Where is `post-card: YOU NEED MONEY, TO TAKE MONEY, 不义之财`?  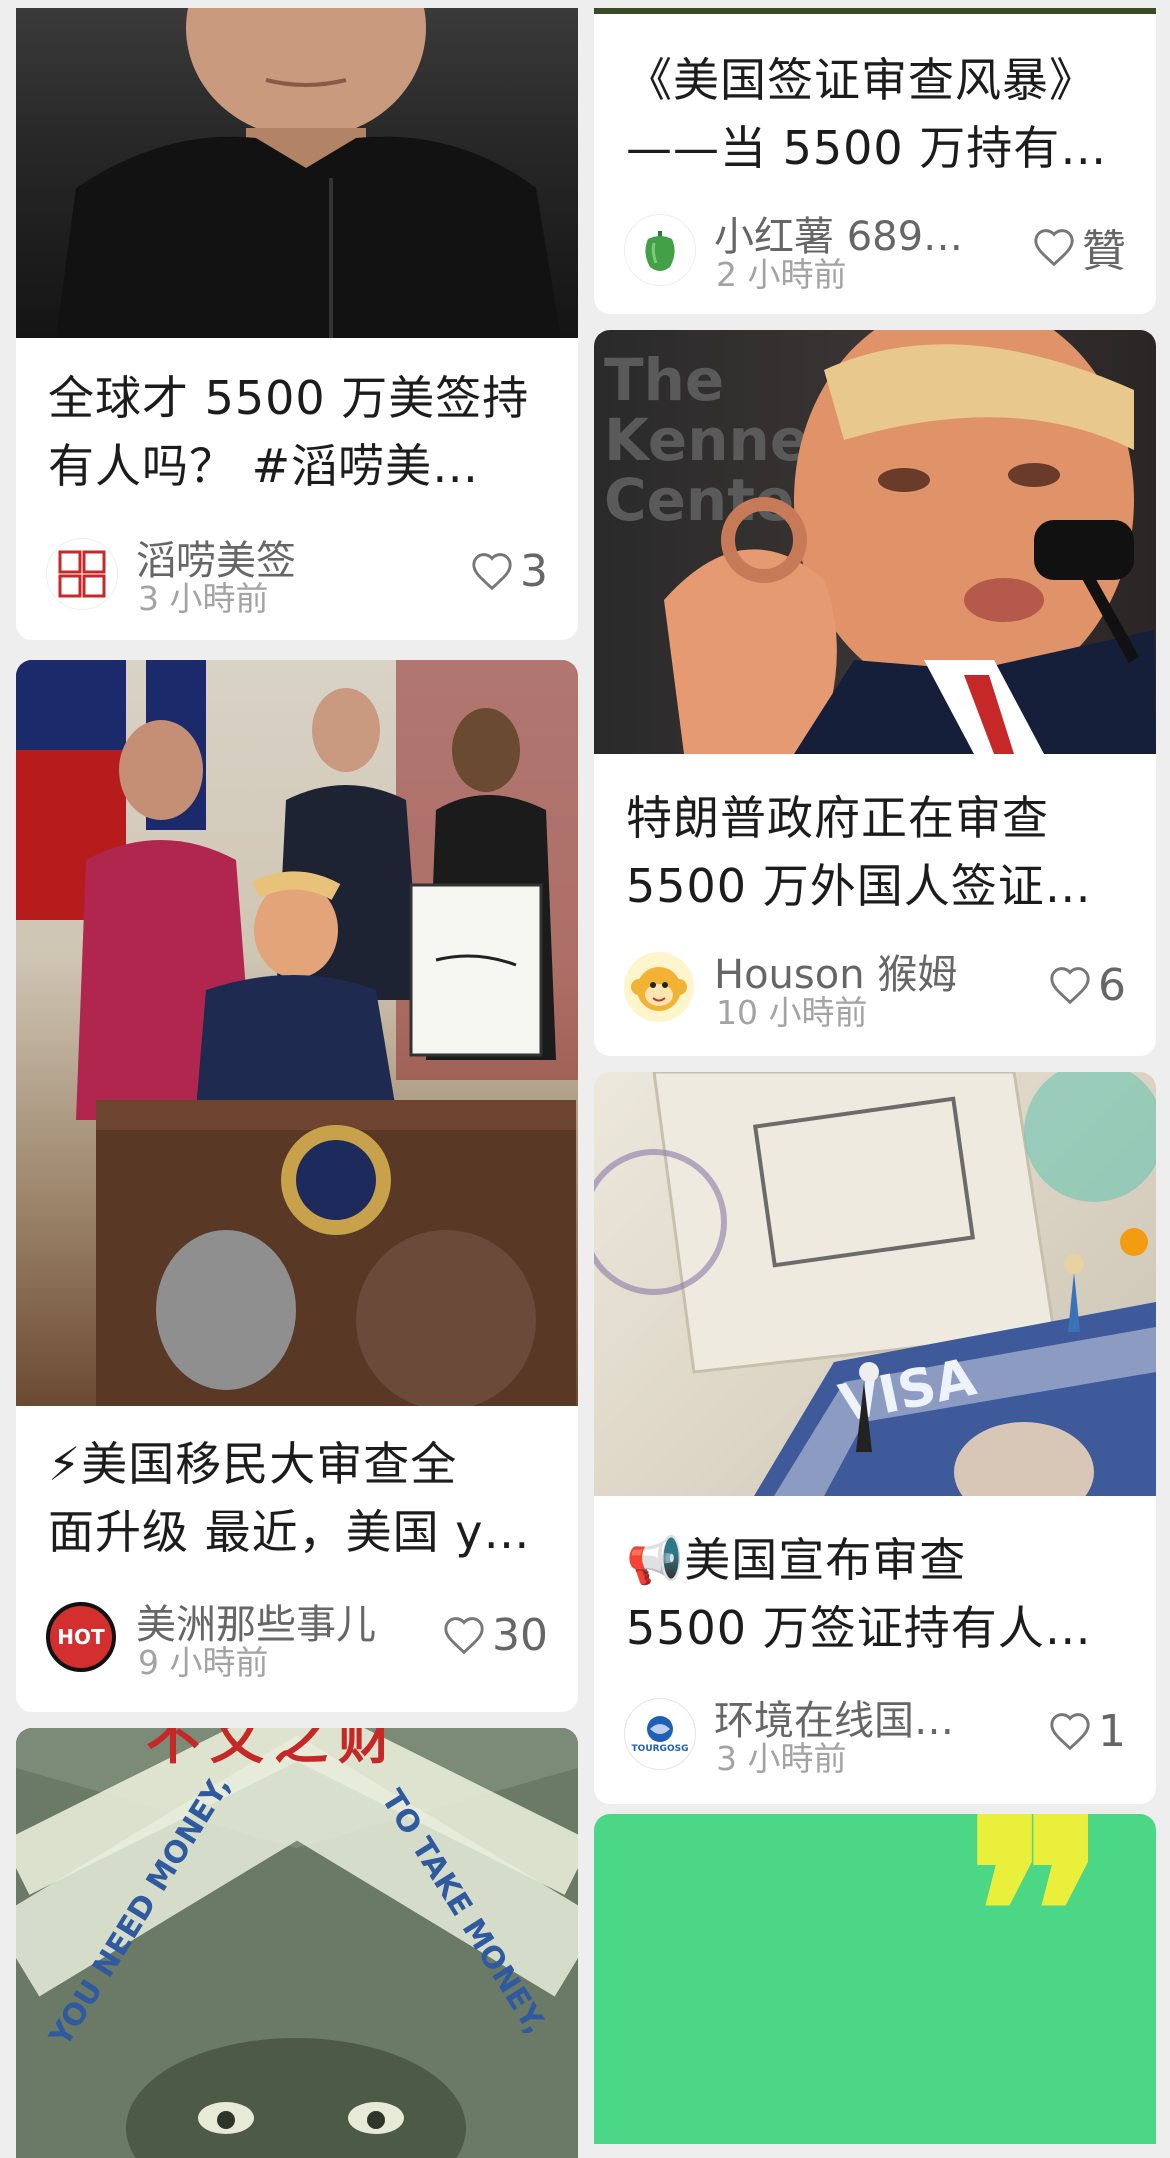 post-card: YOU NEED MONEY, TO TAKE MONEY, 不义之财 is located at coordinates (297, 1943).